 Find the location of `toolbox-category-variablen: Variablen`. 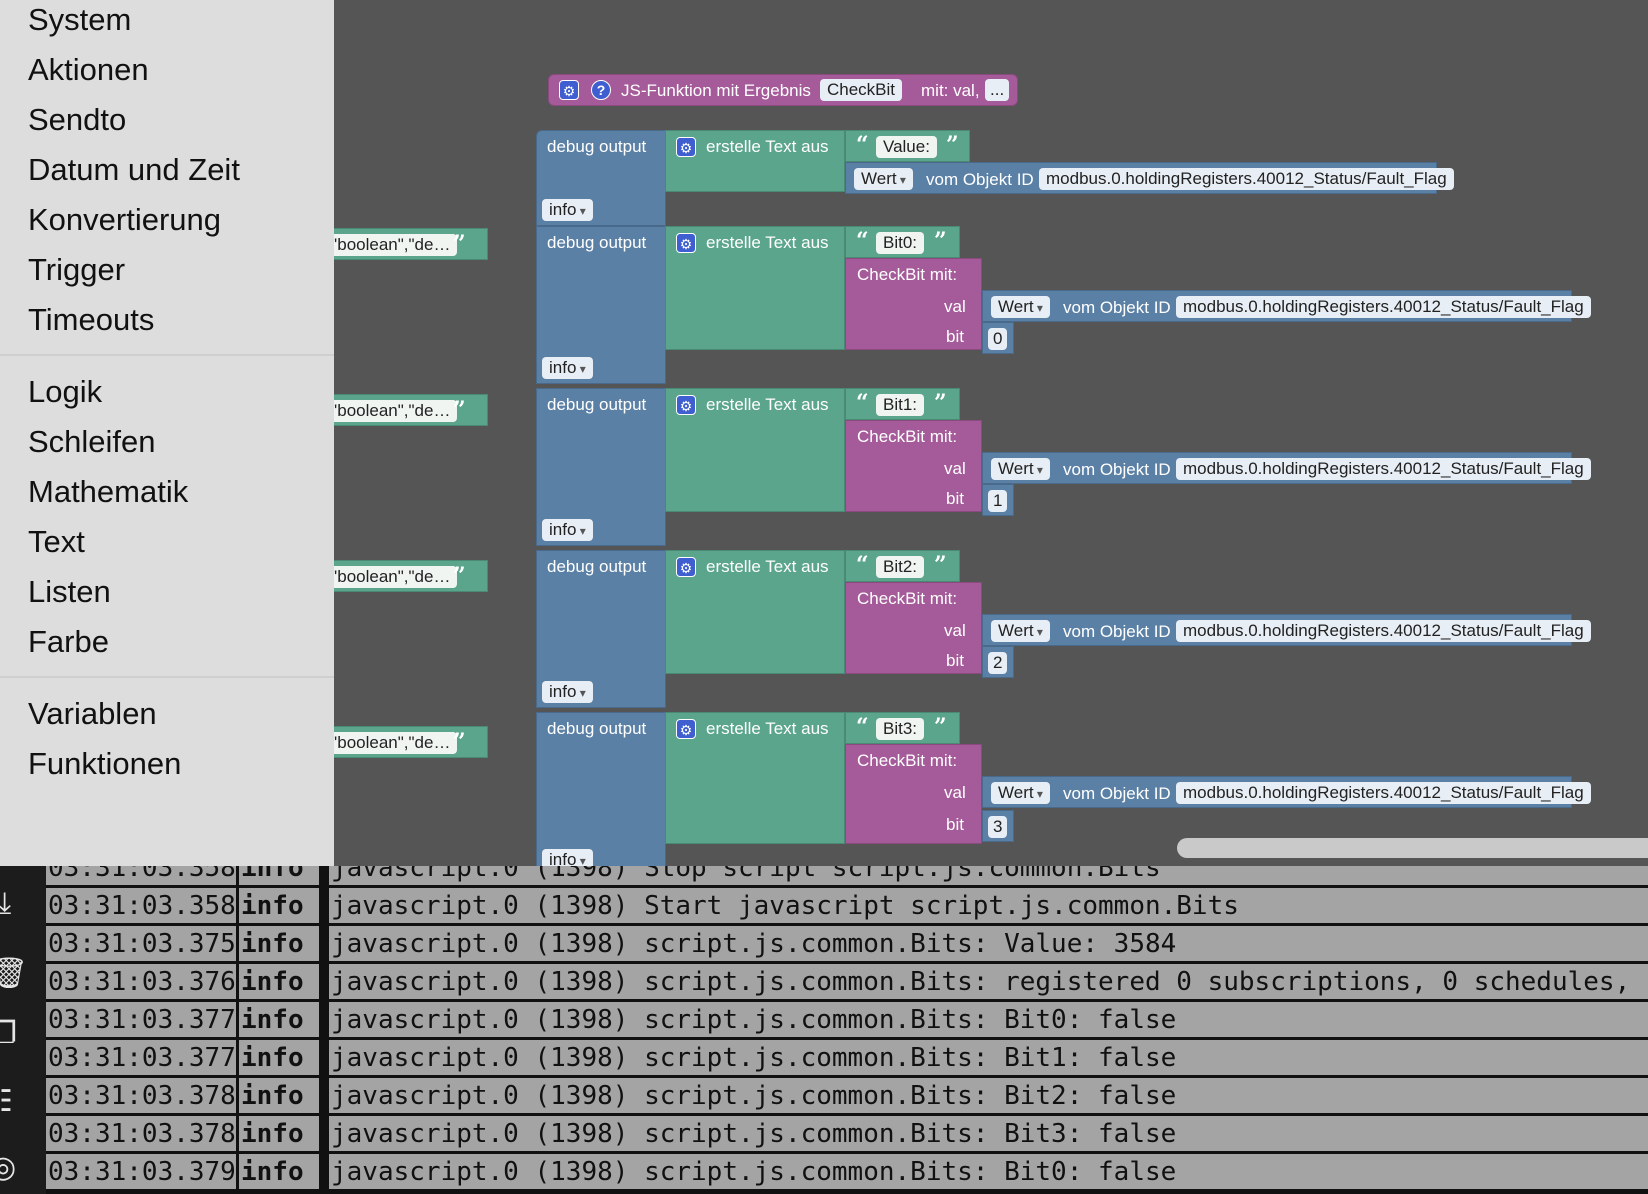

toolbox-category-variablen: Variablen is located at coordinates (92, 714).